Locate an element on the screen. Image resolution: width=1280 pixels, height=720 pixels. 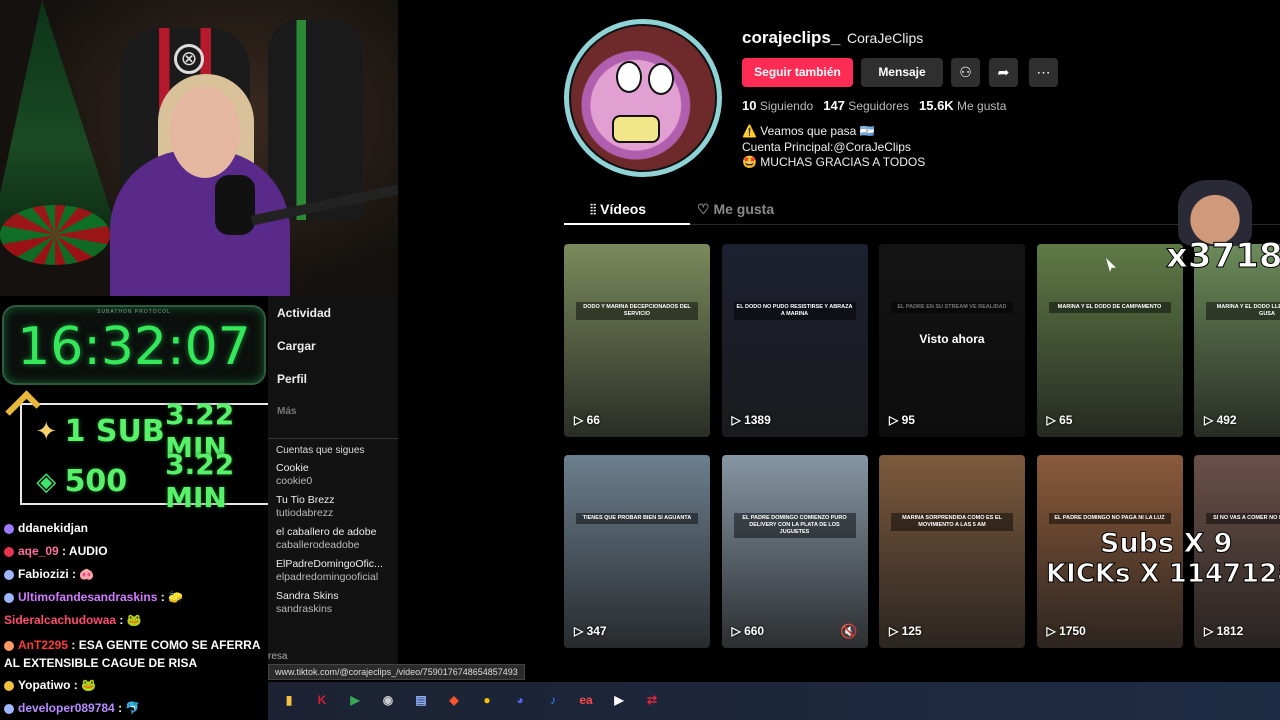
video-views: ▷ 660 is located at coordinates (748, 631).